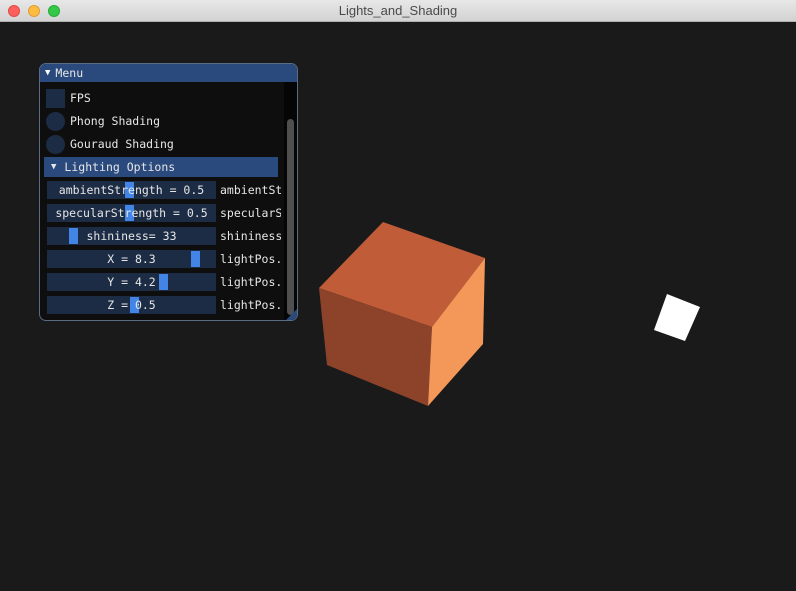 This screenshot has height=591, width=796. Describe the element at coordinates (250, 305) in the screenshot. I see `light-pos-z-label: lightPos.` at that location.